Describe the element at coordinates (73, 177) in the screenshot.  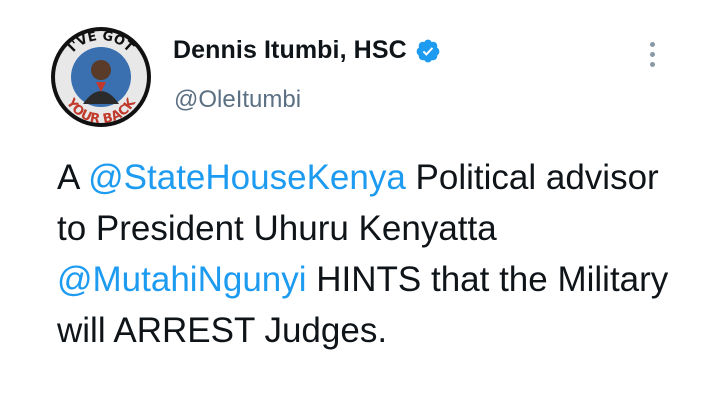
I see `tweet-text-segment: A` at that location.